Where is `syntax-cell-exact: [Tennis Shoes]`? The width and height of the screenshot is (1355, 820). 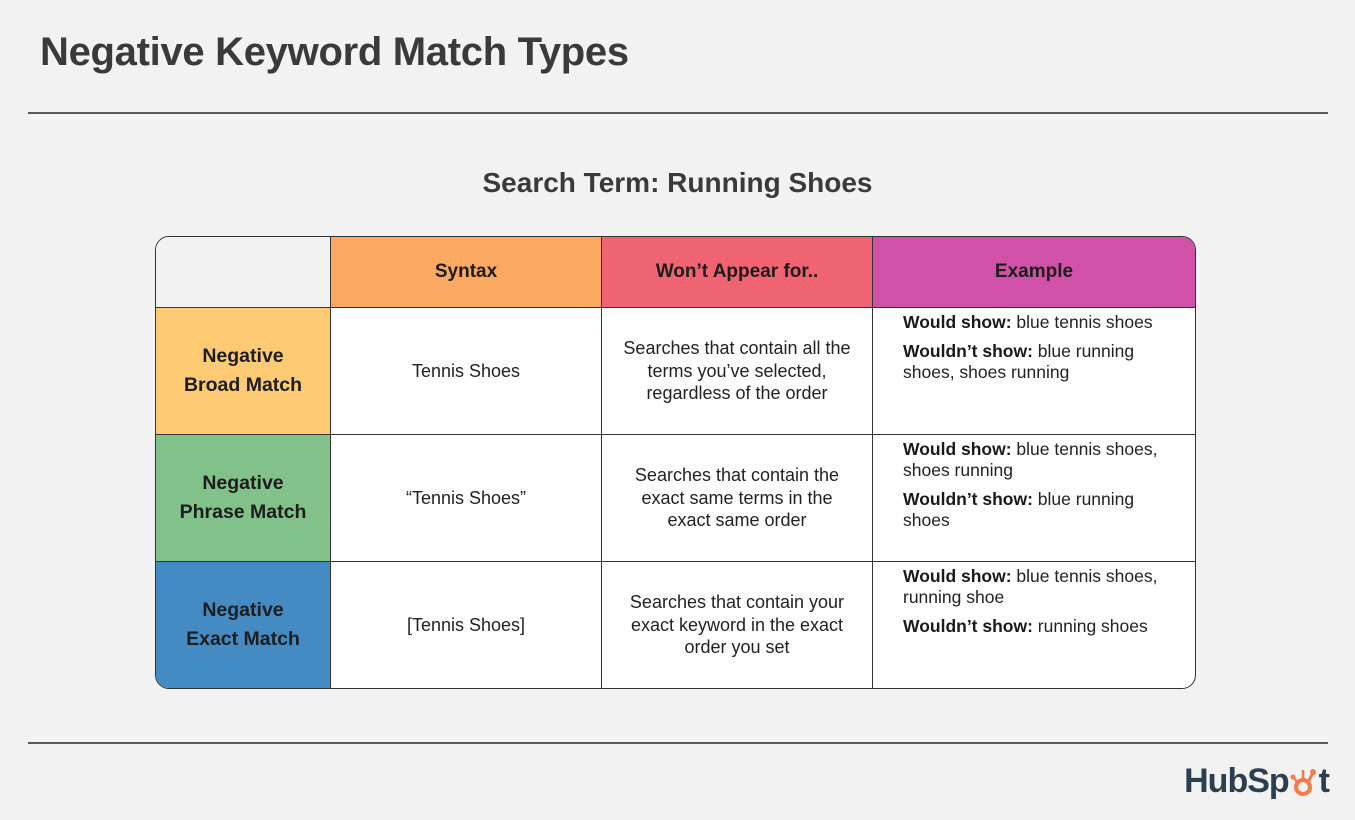 syntax-cell-exact: [Tennis Shoes] is located at coordinates (466, 625).